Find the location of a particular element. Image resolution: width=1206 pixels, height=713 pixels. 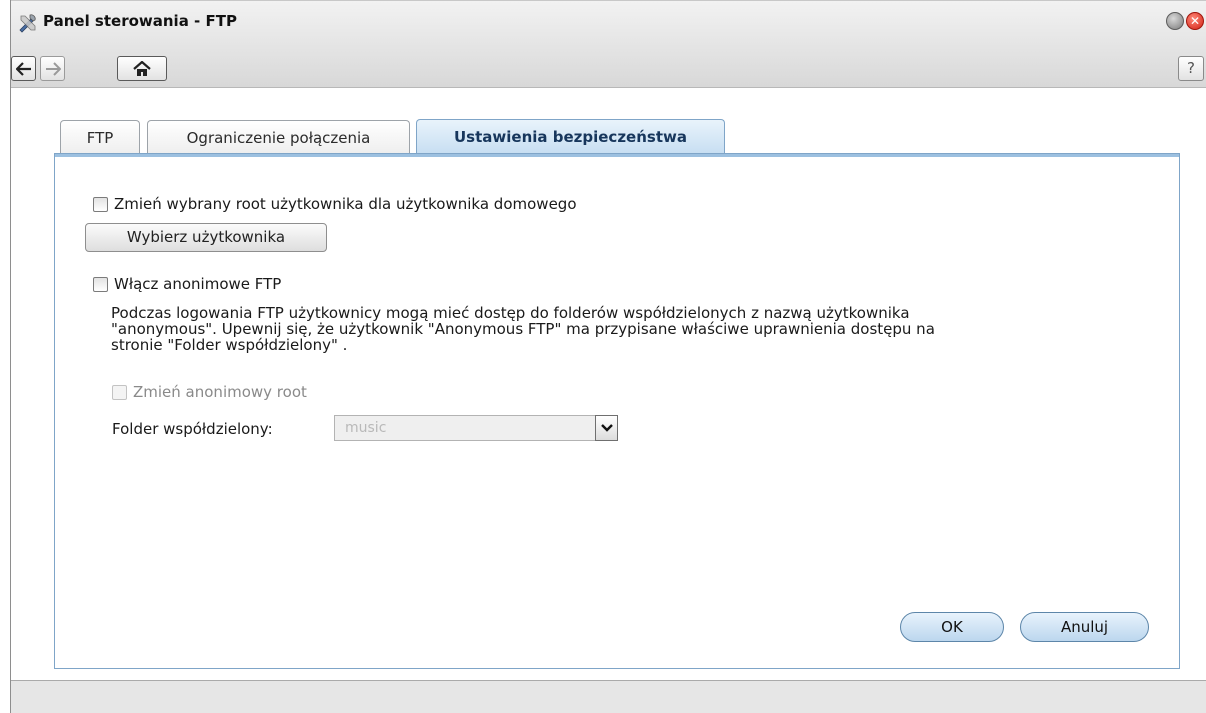

home-icon is located at coordinates (142, 68).